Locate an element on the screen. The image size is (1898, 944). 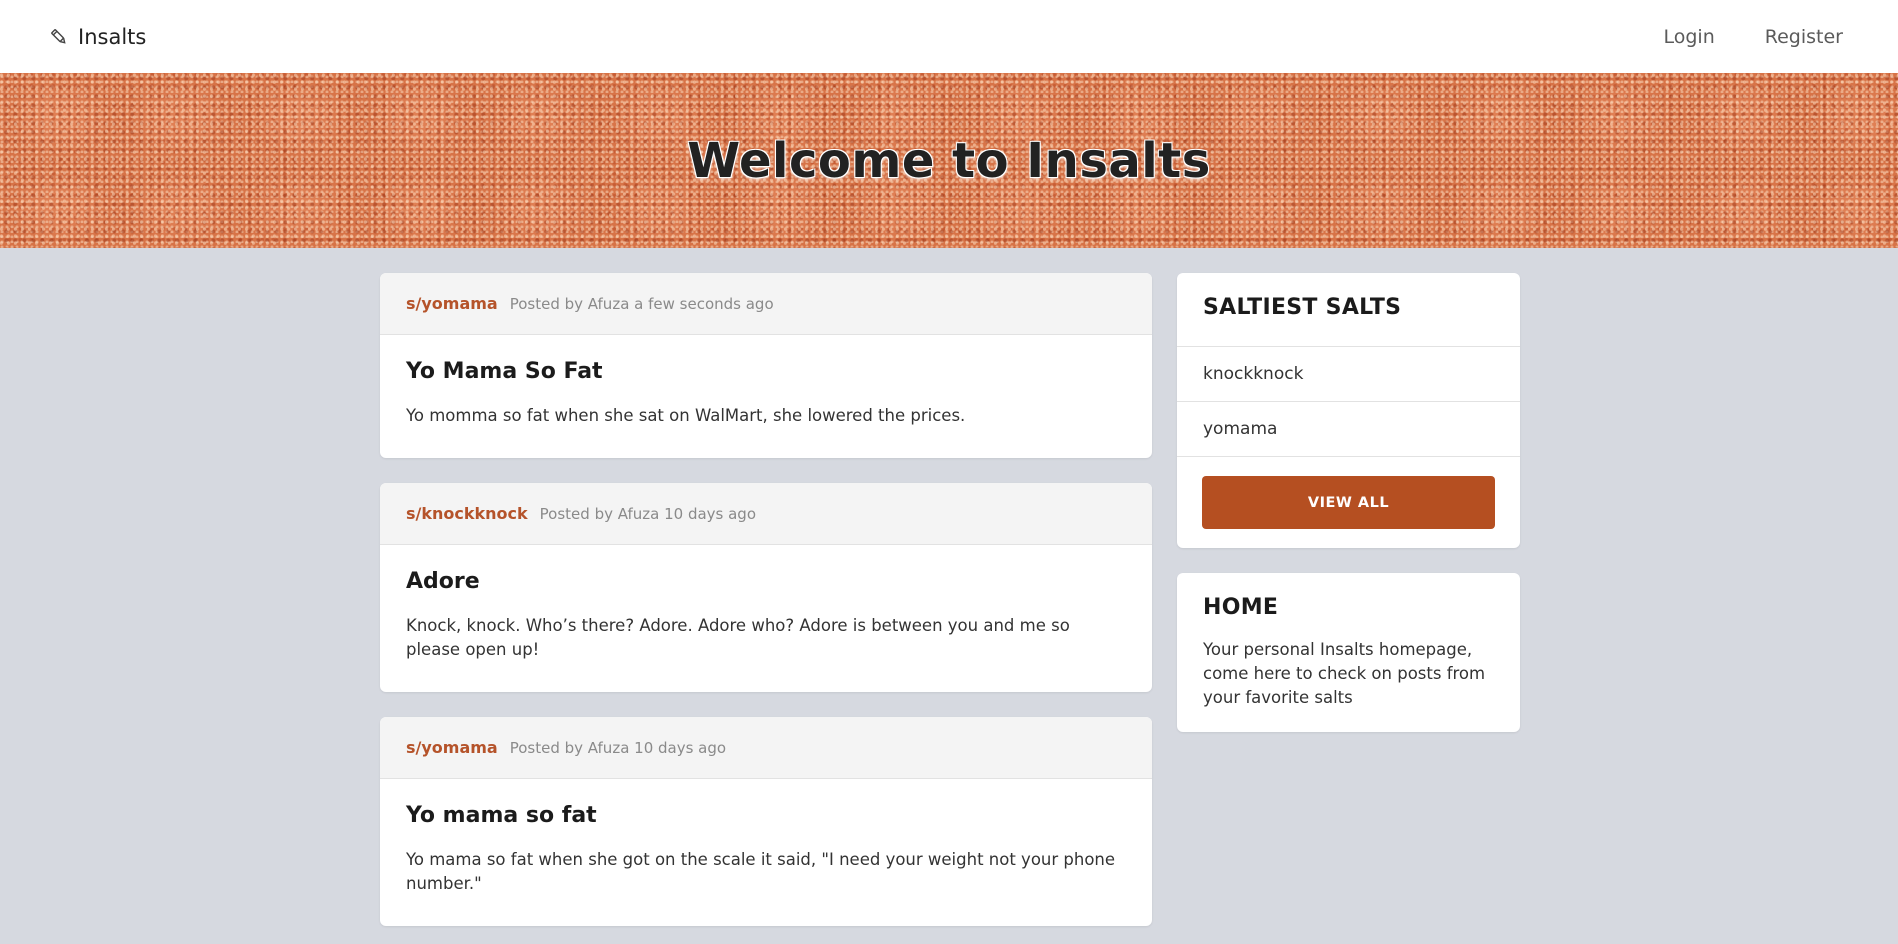
register-link: Register is located at coordinates (1804, 37).